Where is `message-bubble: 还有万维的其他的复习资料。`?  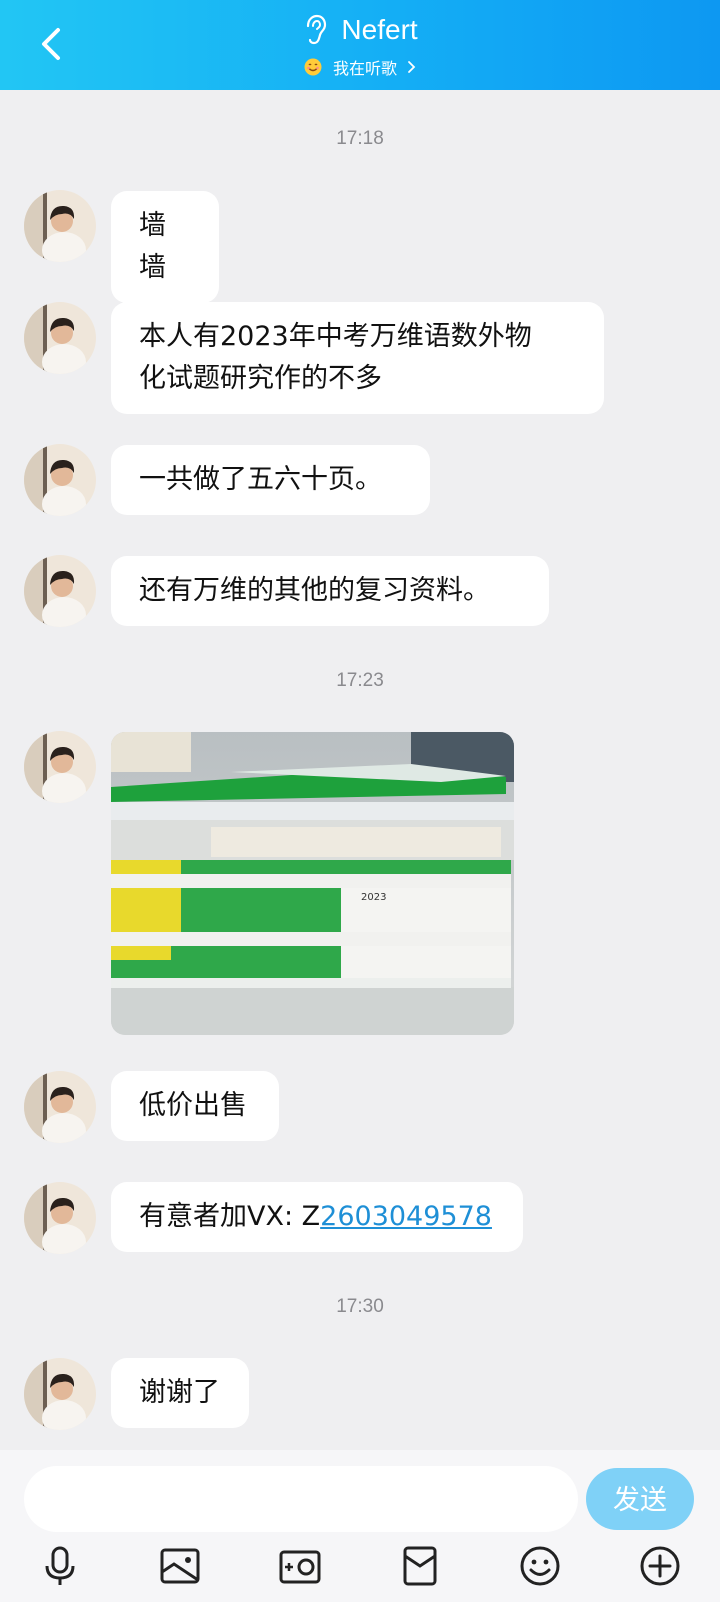 message-bubble: 还有万维的其他的复习资料。 is located at coordinates (330, 591).